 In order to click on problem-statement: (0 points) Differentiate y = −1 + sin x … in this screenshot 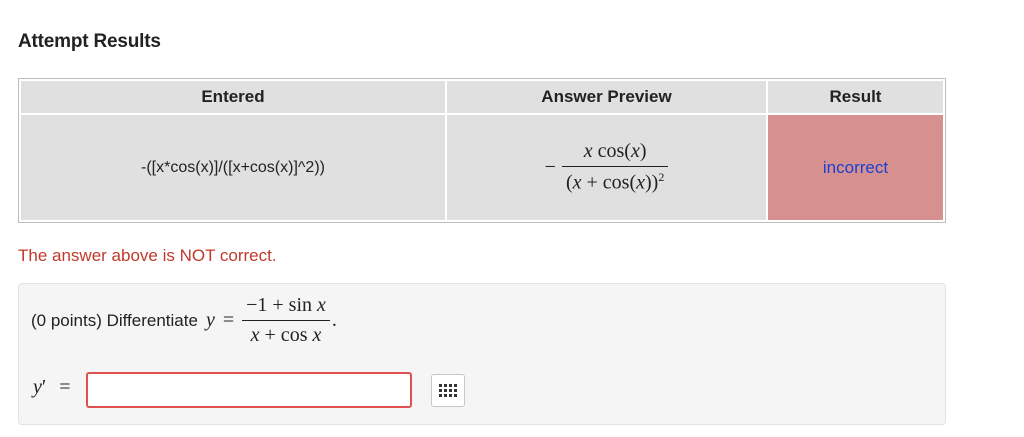, I will do `click(184, 320)`.